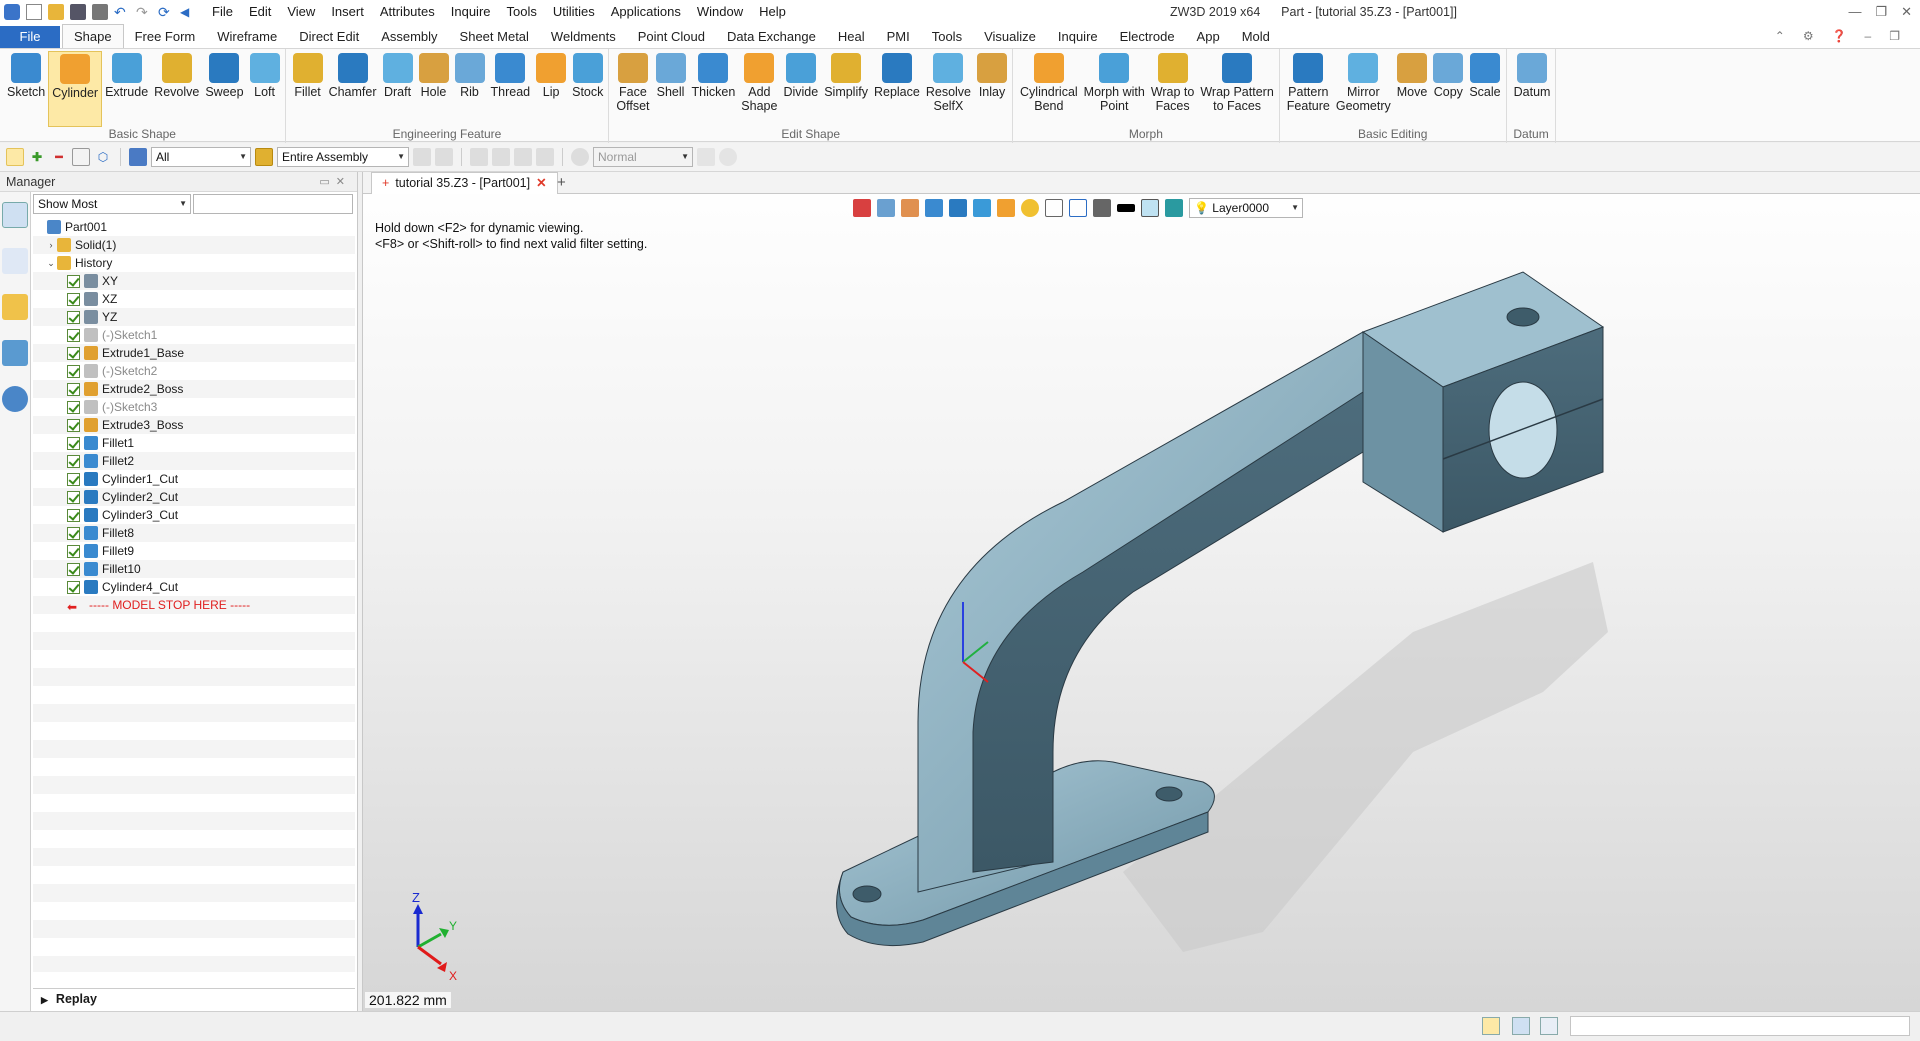 Image resolution: width=1920 pixels, height=1041 pixels. What do you see at coordinates (523, 157) in the screenshot?
I see `align-tool3-icon` at bounding box center [523, 157].